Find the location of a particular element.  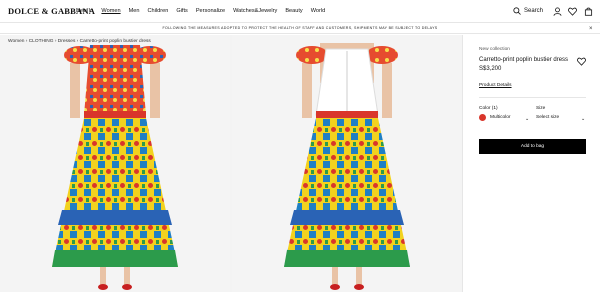

nav-item-personalize: Personalize is located at coordinates (210, 11).